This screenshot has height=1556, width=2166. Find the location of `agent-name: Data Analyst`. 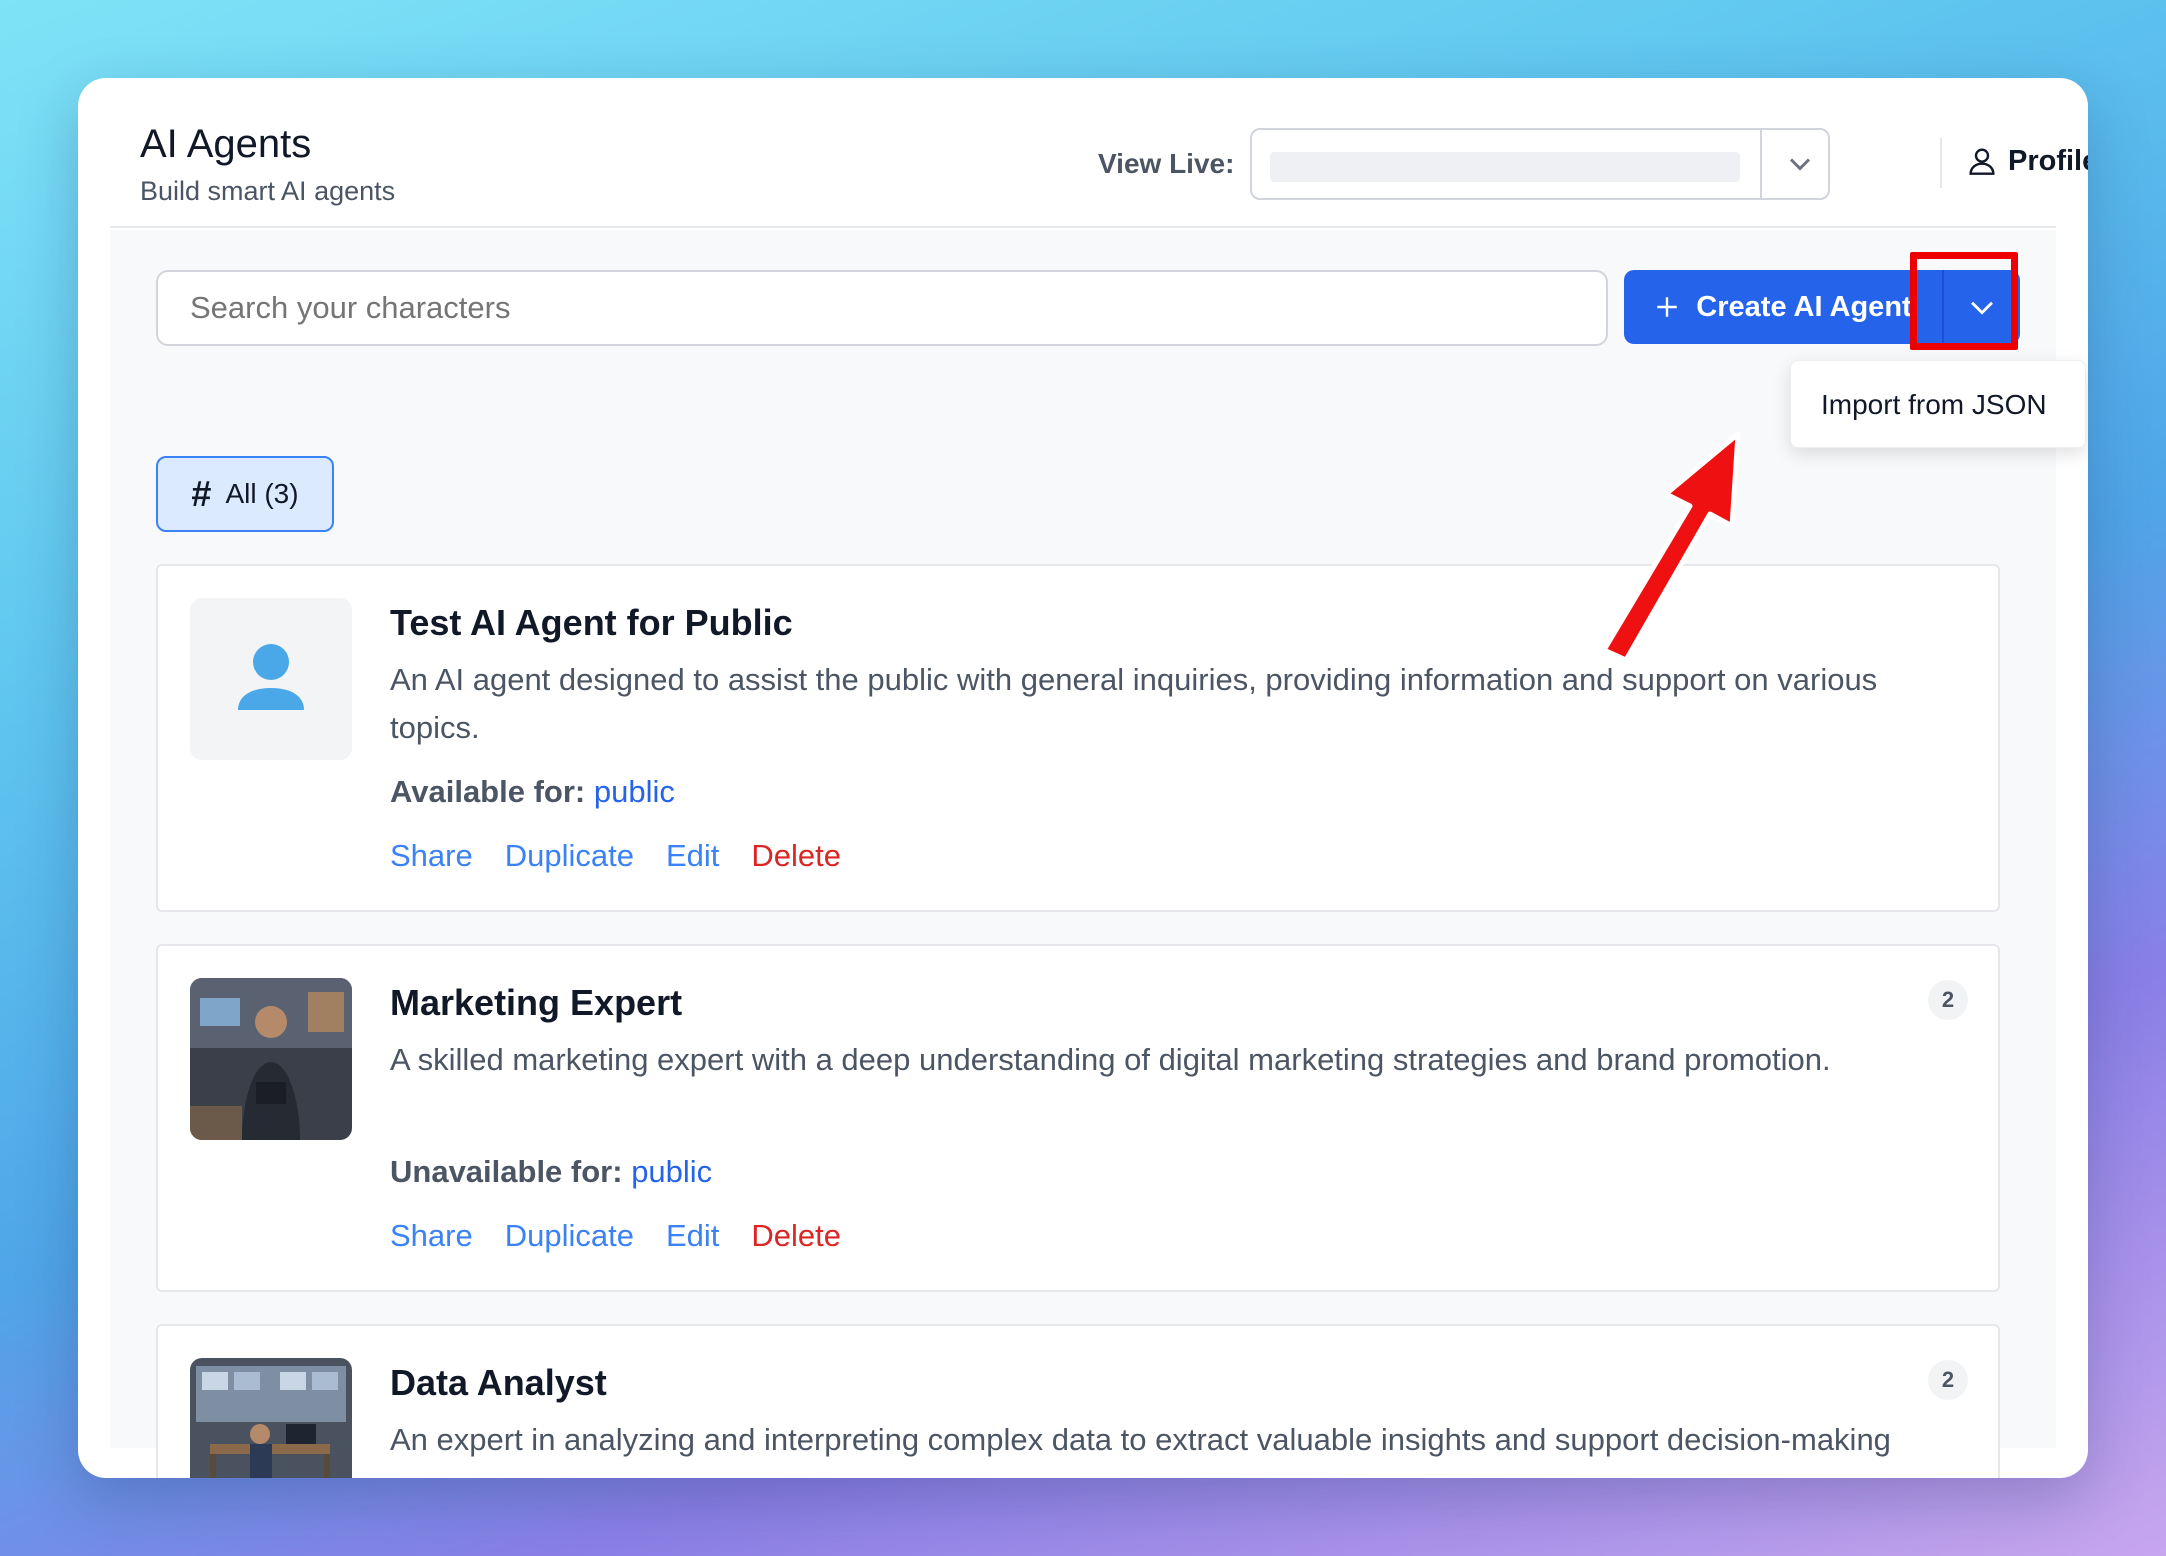

agent-name: Data Analyst is located at coordinates (498, 1382).